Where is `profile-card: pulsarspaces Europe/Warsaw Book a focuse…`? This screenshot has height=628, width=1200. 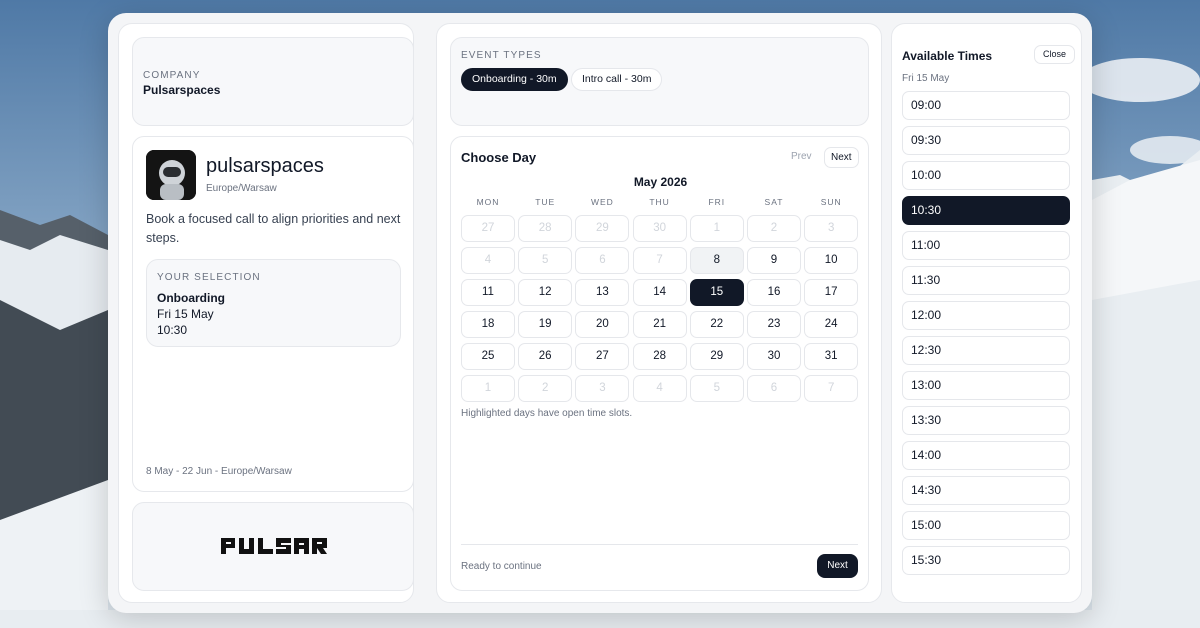
profile-card: pulsarspaces Europe/Warsaw Book a focuse… is located at coordinates (273, 314).